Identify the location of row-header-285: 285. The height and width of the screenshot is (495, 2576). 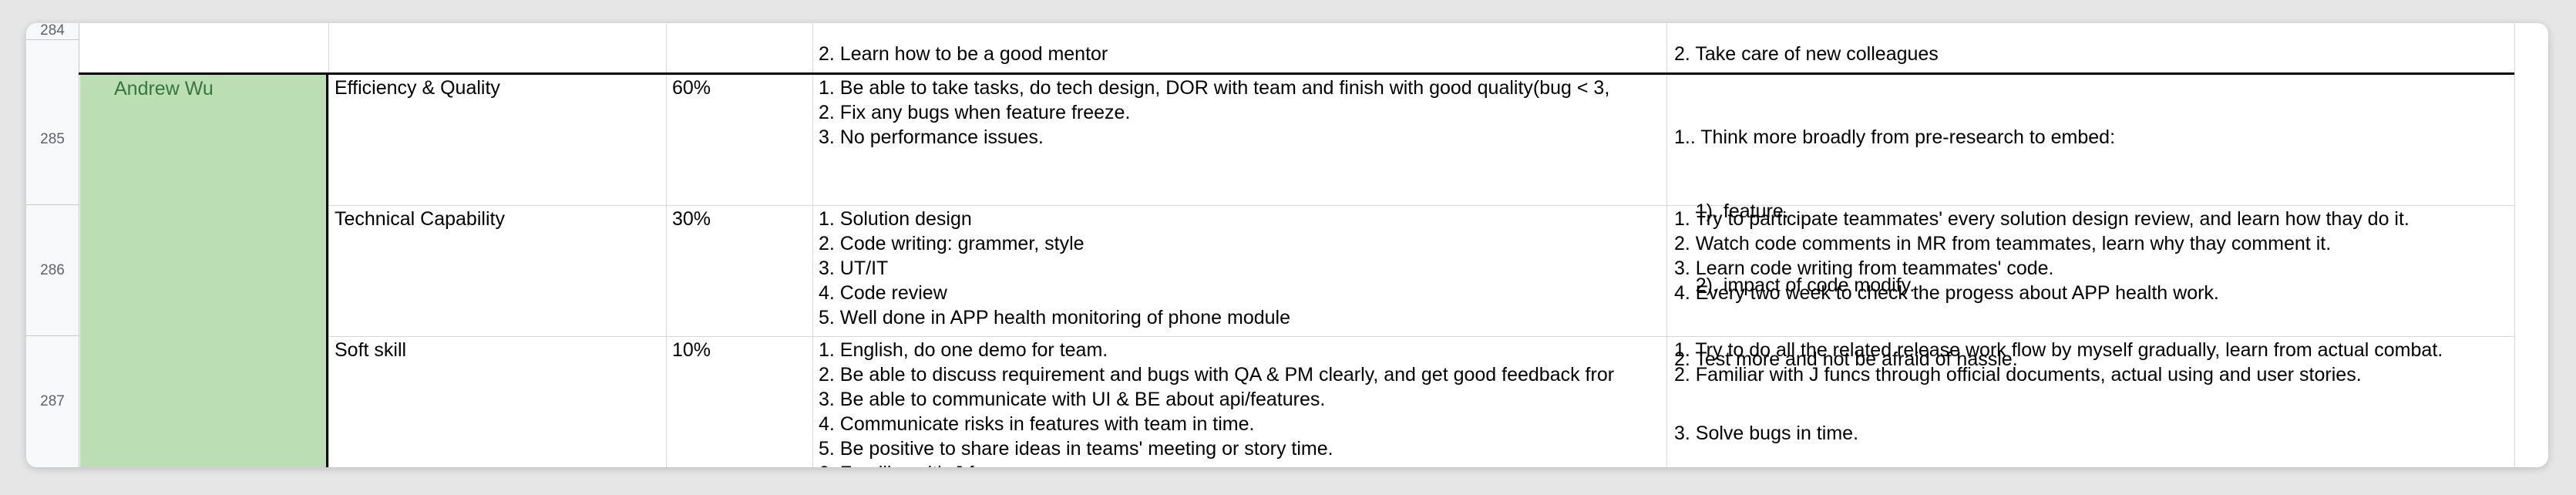
(52, 139).